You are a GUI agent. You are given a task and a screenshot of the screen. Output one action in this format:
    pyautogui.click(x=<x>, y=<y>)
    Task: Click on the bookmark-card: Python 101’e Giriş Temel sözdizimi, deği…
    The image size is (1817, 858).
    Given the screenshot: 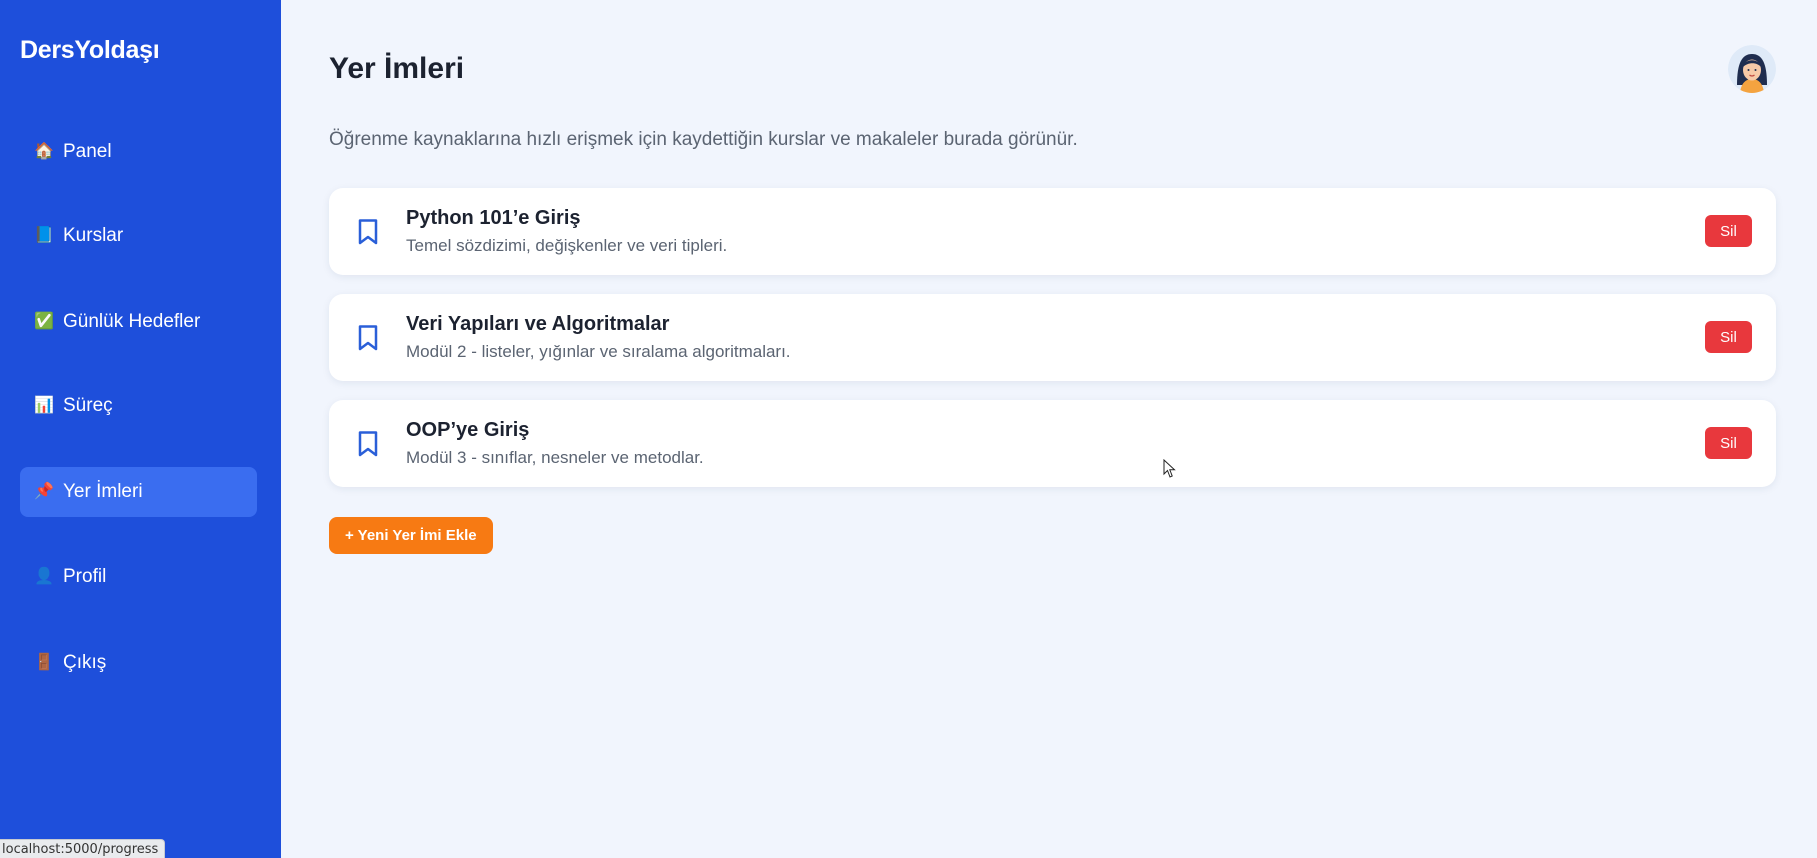 What is the action you would take?
    pyautogui.click(x=1052, y=231)
    